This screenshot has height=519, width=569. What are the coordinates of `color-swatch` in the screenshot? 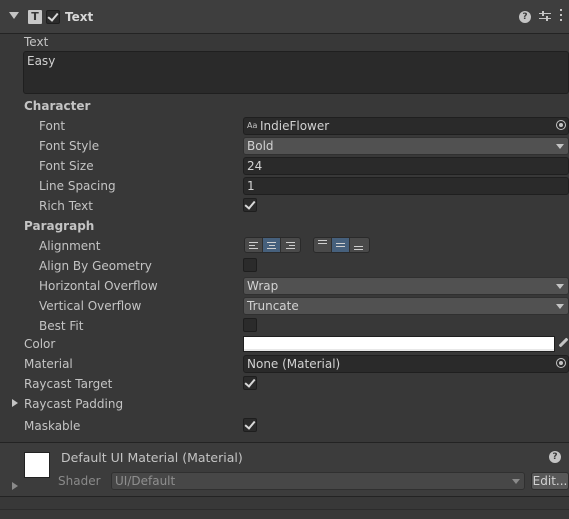 It's located at (399, 344).